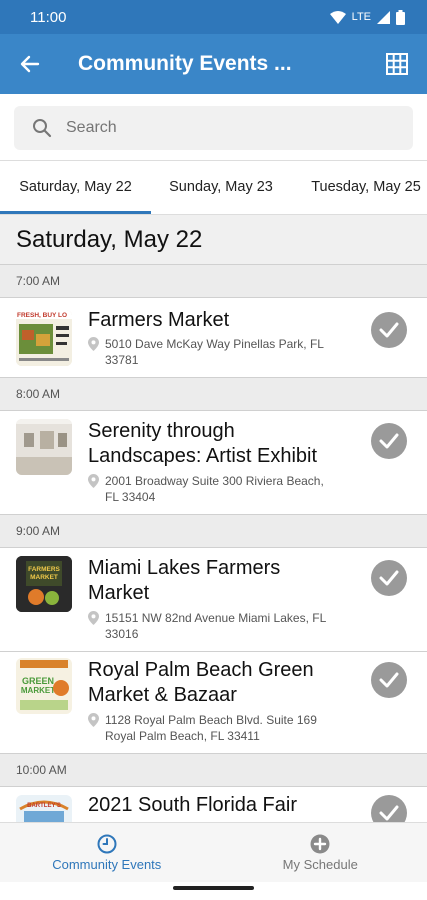 The width and height of the screenshot is (427, 900). I want to click on event-title-line-1: Miami Lakes Farmers, so click(184, 568).